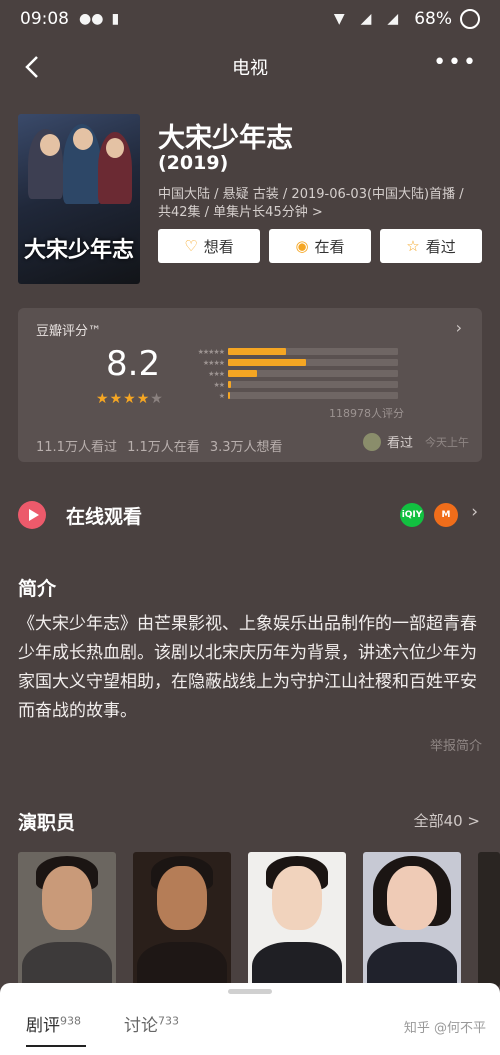 This screenshot has width=500, height=1055. I want to click on meta-line-1: 中国大陆 / 悬疑 古装 / 2019-06-03(中国大陆)首播 /, so click(311, 194).